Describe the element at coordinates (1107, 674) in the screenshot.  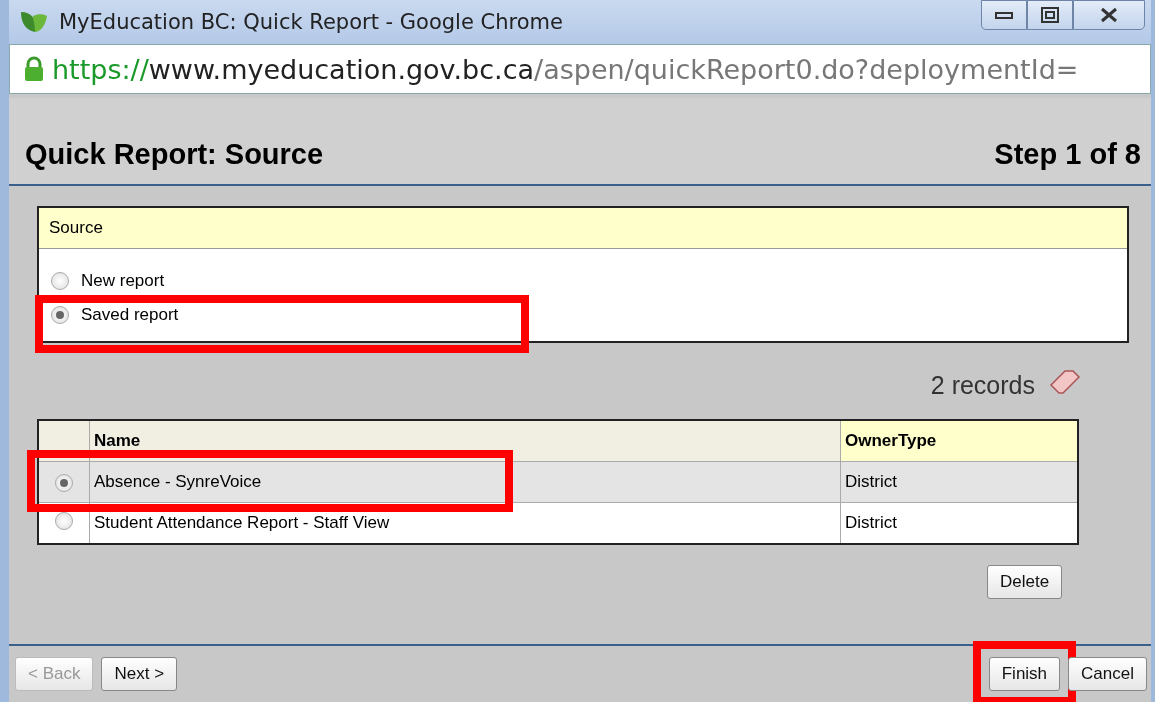
I see `footer-button: Cancel` at that location.